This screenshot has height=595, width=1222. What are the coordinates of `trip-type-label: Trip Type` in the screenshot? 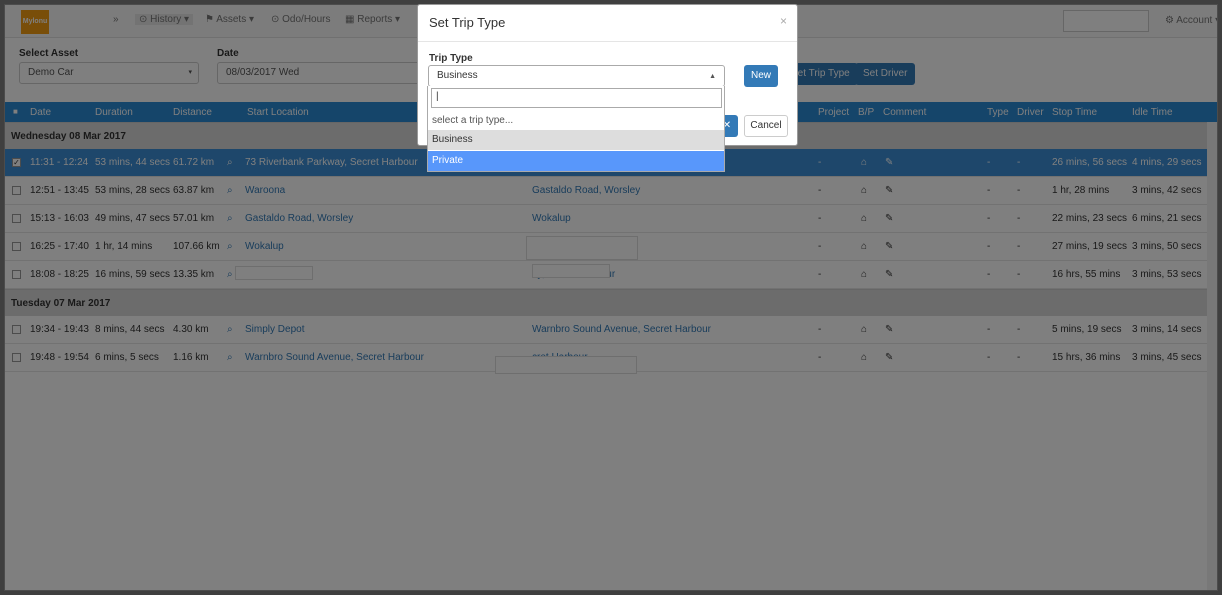 It's located at (451, 58).